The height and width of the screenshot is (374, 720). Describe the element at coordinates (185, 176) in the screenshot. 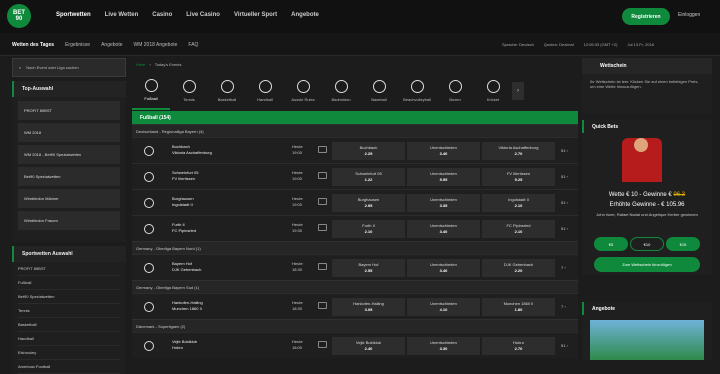

I see `event-teams: Schweinfurt 05 FV Illertissen` at that location.